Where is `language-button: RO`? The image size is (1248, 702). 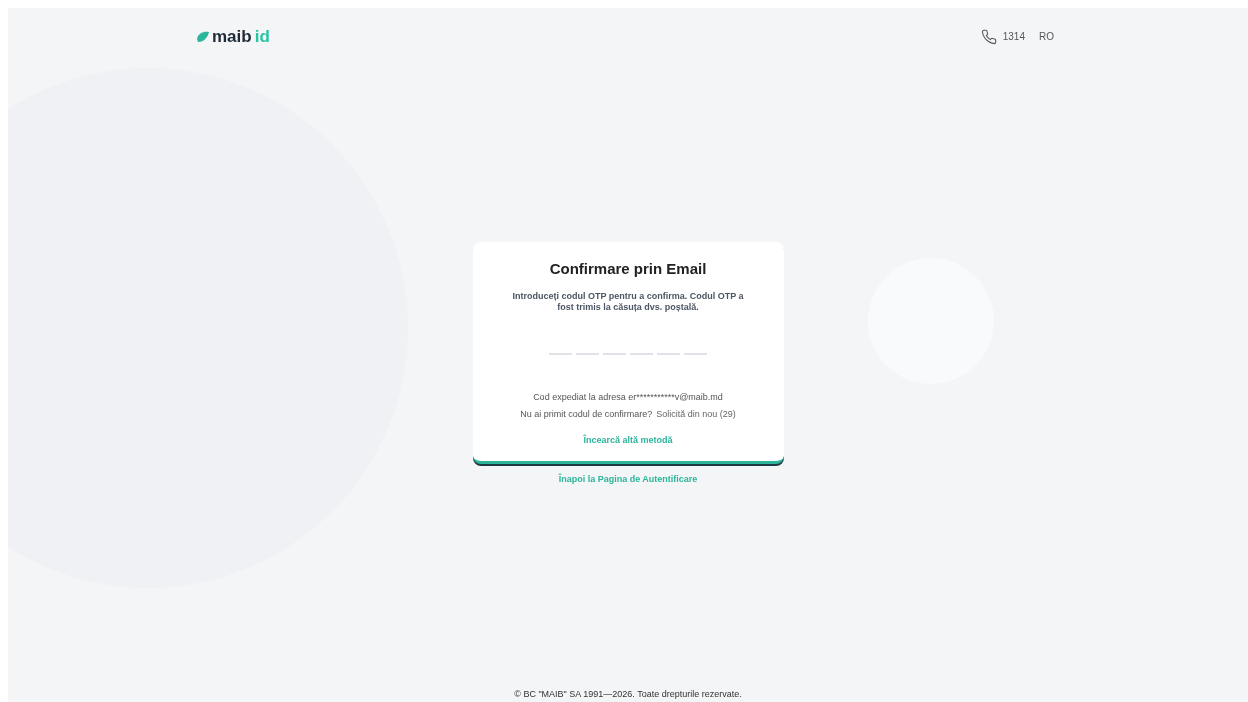 language-button: RO is located at coordinates (1046, 36).